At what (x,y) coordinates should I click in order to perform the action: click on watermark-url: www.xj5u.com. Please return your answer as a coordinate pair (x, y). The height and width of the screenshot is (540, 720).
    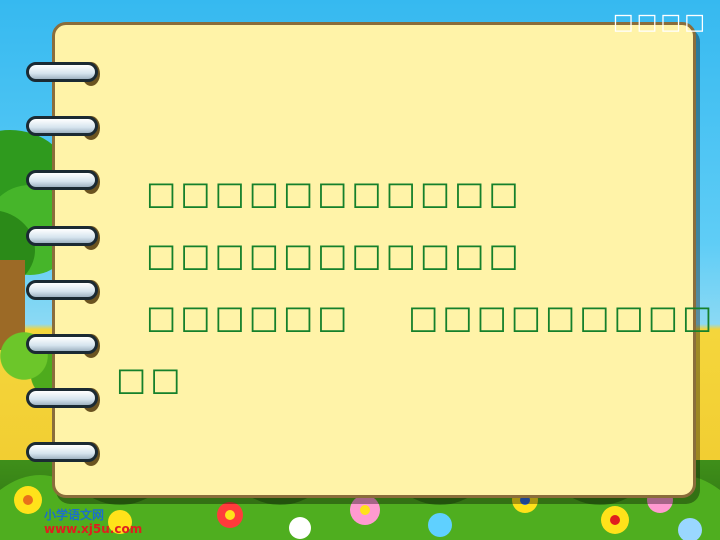
    Looking at the image, I should click on (93, 529).